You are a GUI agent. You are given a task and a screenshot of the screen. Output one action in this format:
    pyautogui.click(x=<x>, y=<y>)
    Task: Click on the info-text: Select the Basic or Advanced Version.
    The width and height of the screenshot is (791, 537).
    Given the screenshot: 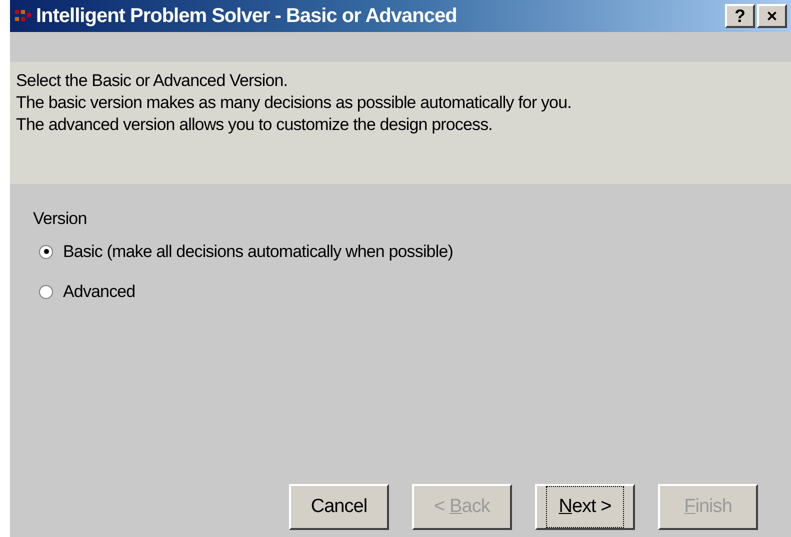 What is the action you would take?
    pyautogui.click(x=152, y=81)
    